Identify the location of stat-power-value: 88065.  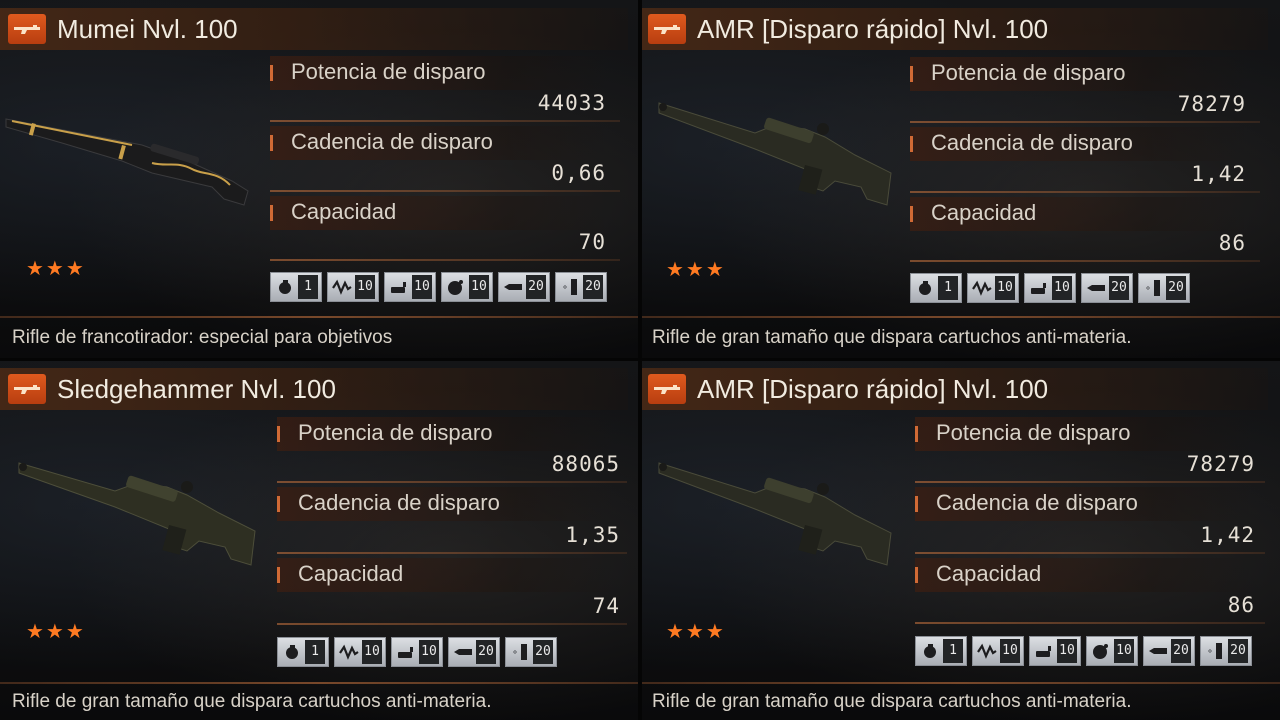
(585, 464).